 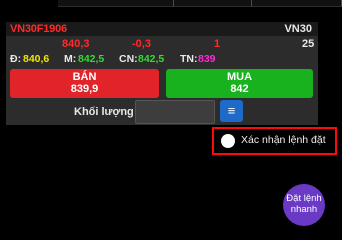 What do you see at coordinates (128, 59) in the screenshot?
I see `cn-label: CN:` at bounding box center [128, 59].